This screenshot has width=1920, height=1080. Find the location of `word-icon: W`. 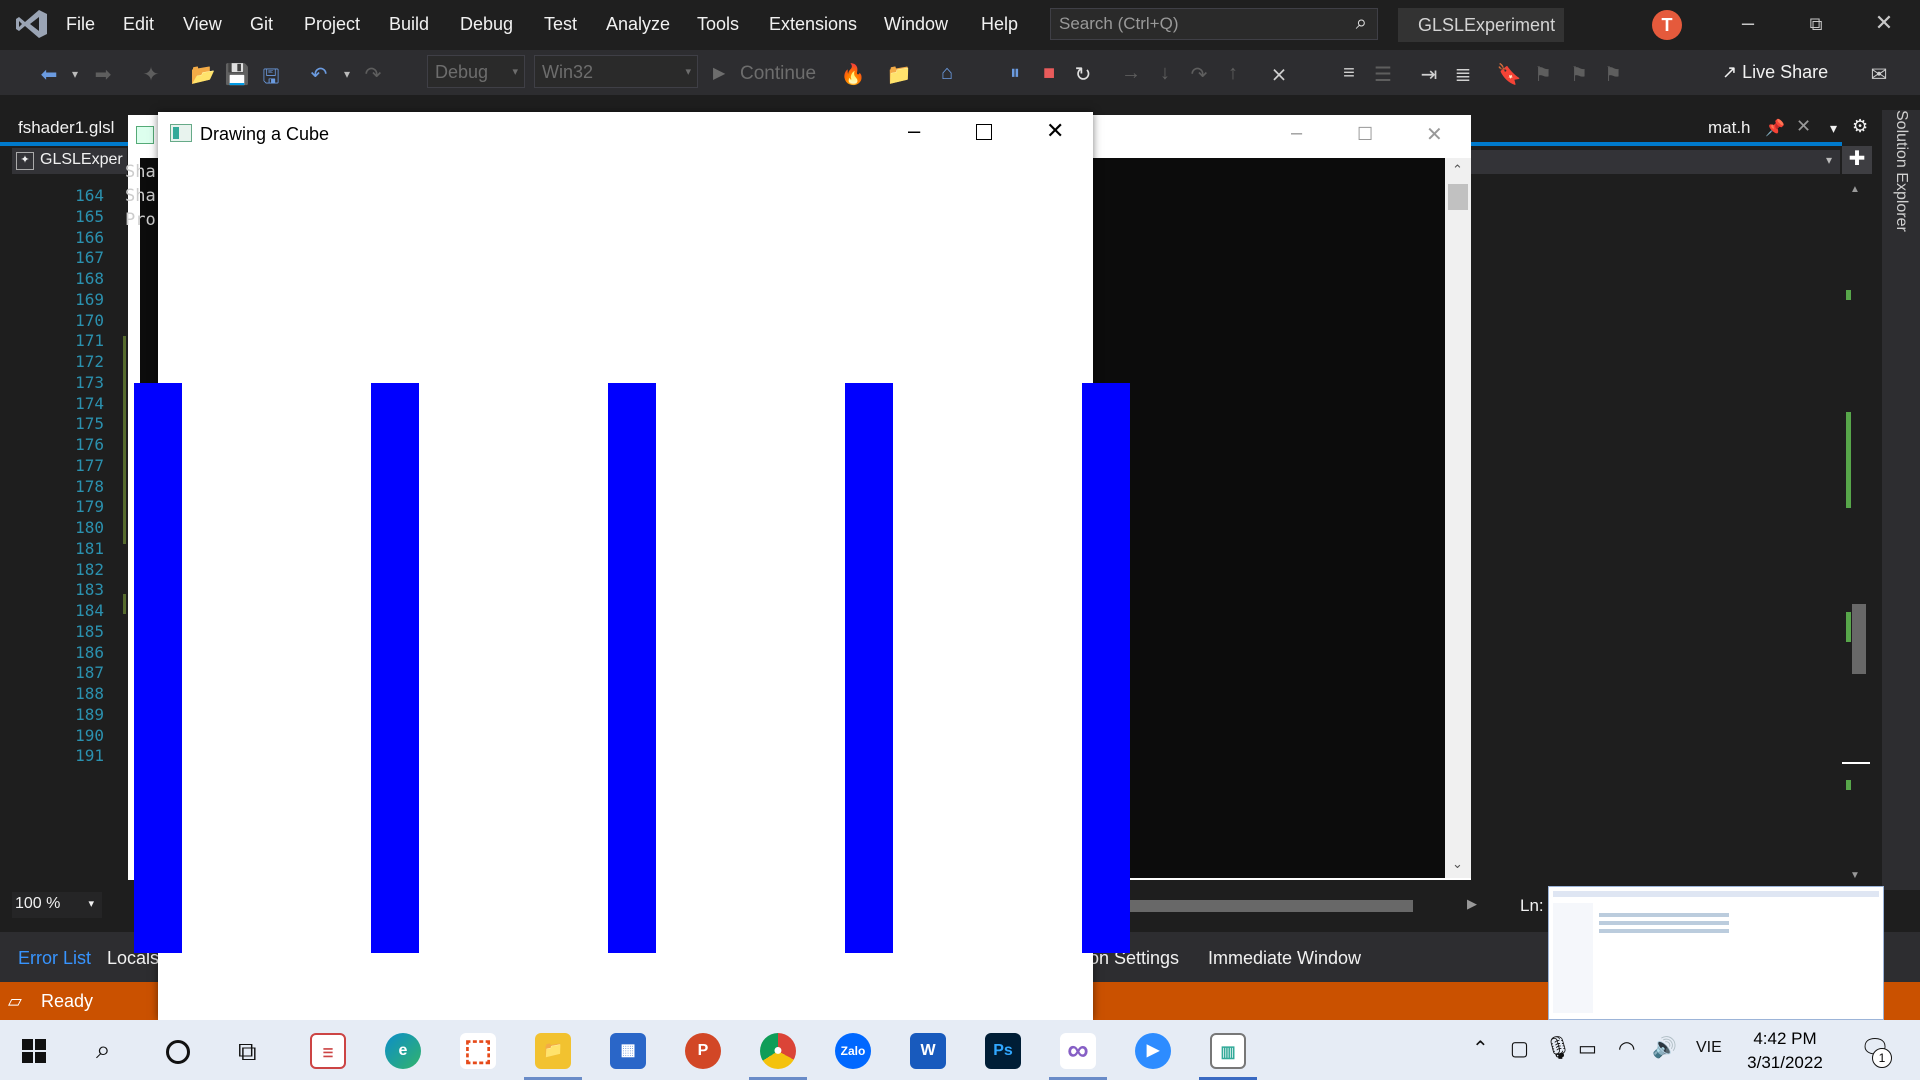

word-icon: W is located at coordinates (928, 1051).